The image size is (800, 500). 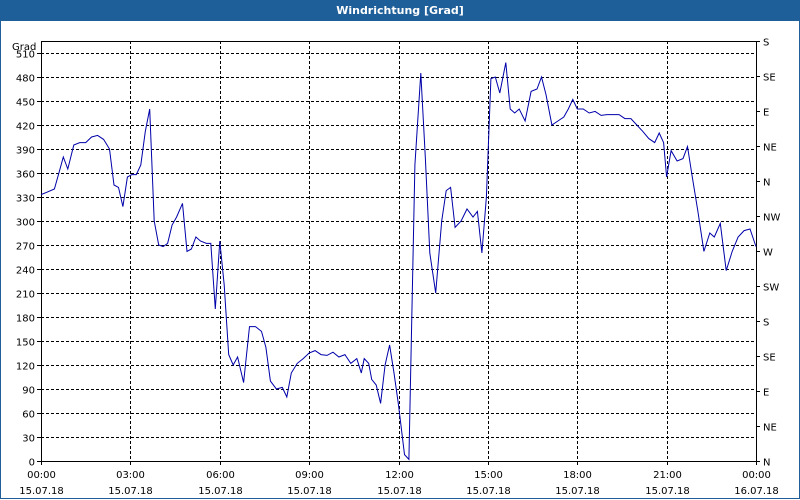 I want to click on compass-tick-labels: N NE E SE S SW W NW N NE E SE S, so click(x=771, y=253).